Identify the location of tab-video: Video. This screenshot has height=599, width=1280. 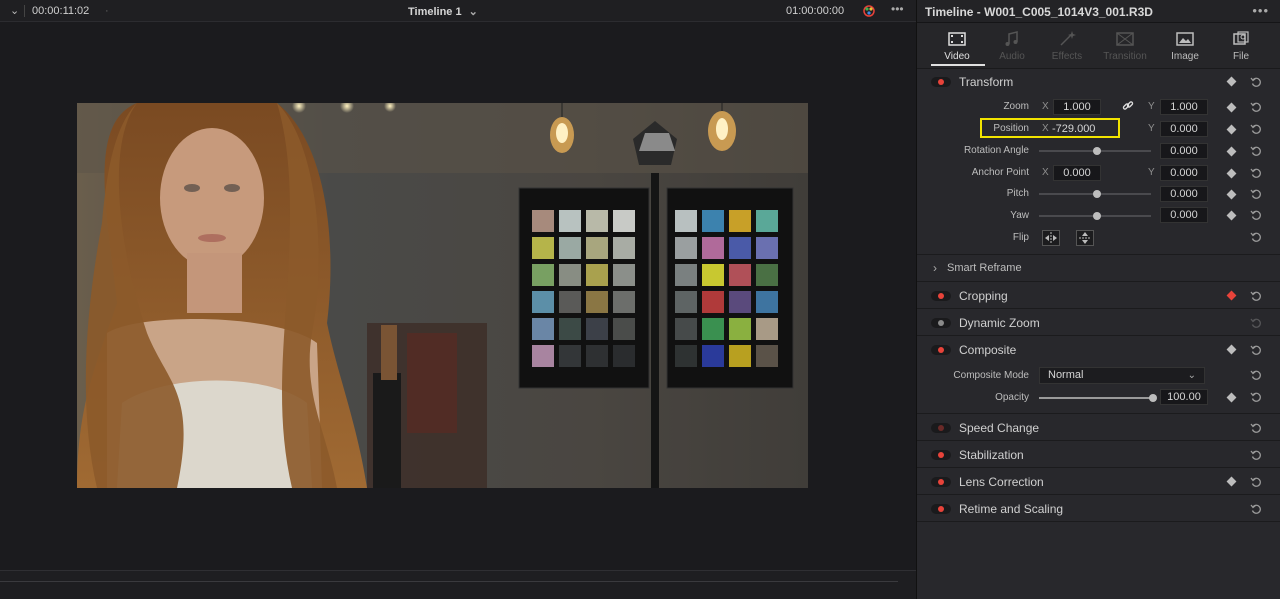
(957, 45).